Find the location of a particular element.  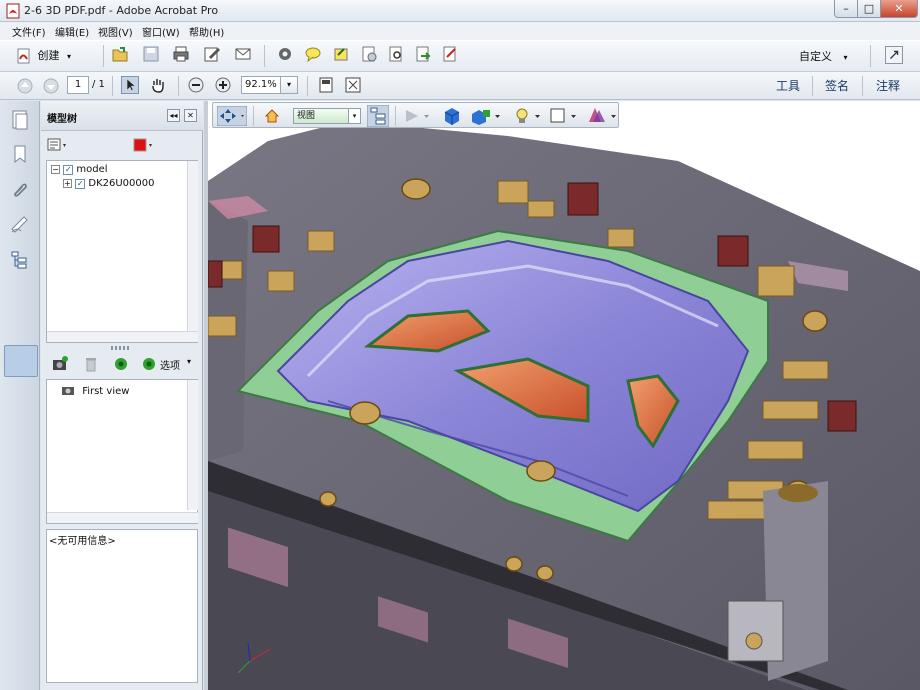

pdf-file-icon is located at coordinates (13, 11).